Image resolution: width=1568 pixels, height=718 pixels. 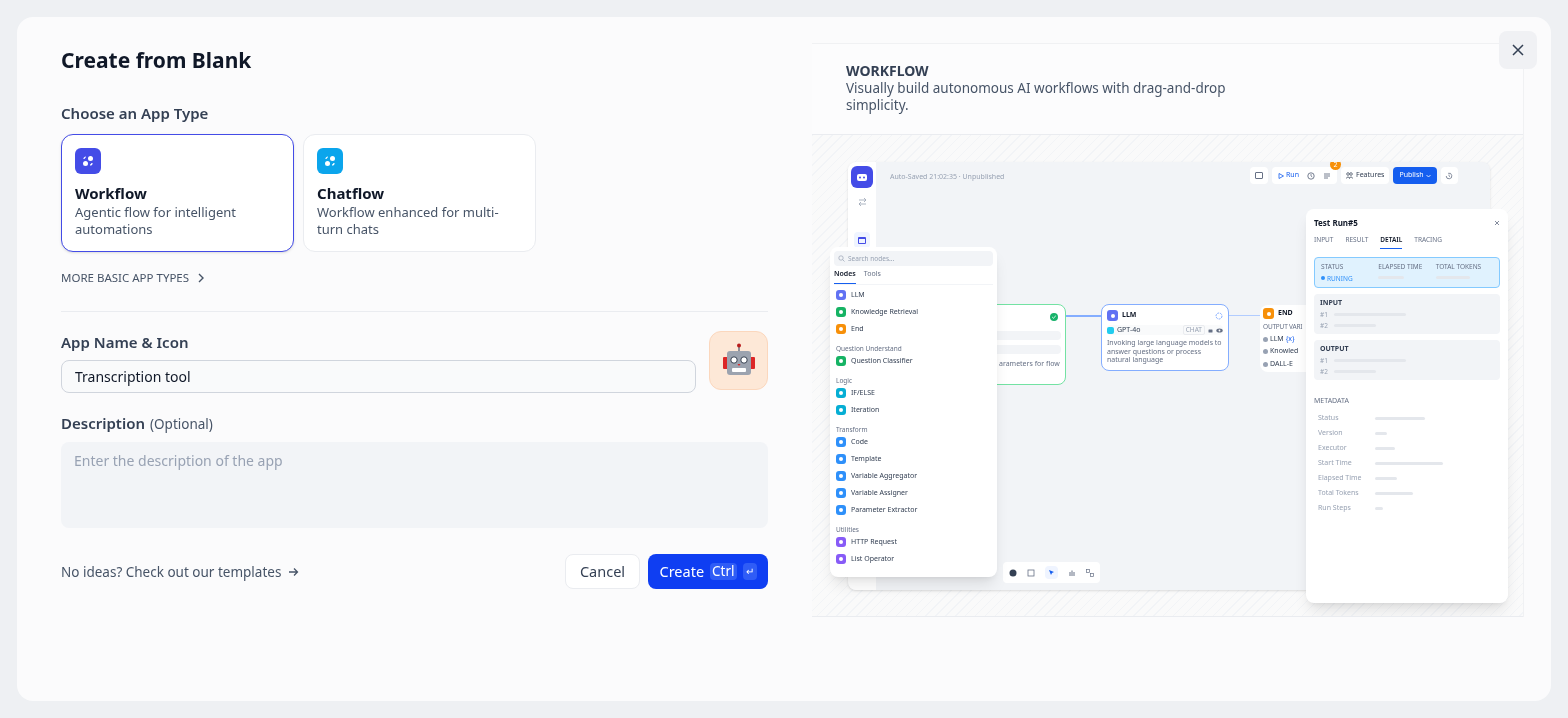 I want to click on preview-title: WORKFLOW, so click(x=888, y=71).